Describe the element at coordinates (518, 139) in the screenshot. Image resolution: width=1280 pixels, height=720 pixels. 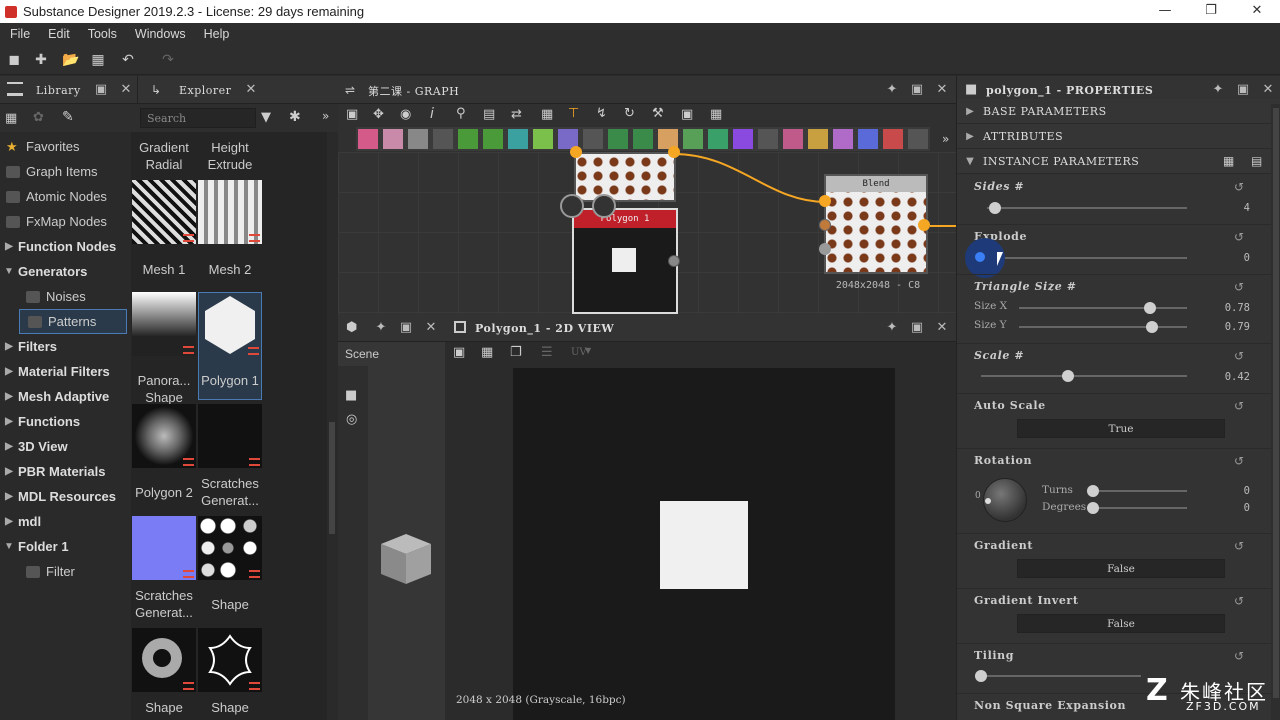
I see `palette-transform-icon` at that location.